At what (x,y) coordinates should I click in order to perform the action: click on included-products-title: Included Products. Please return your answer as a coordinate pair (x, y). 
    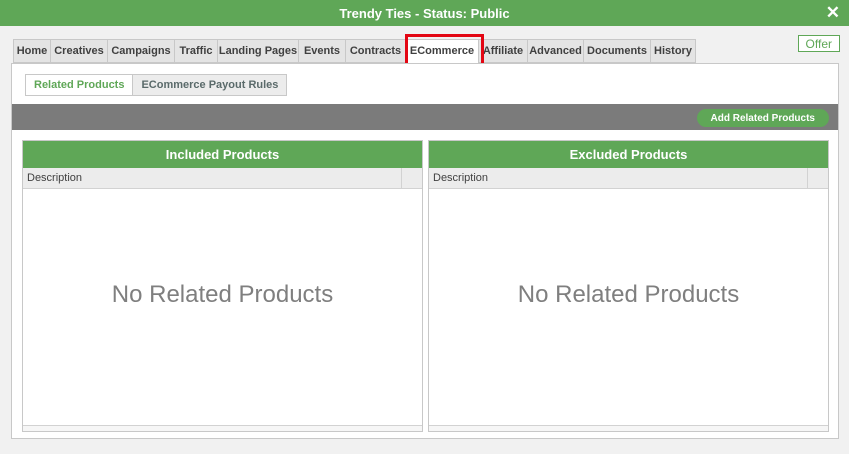
    Looking at the image, I should click on (222, 154).